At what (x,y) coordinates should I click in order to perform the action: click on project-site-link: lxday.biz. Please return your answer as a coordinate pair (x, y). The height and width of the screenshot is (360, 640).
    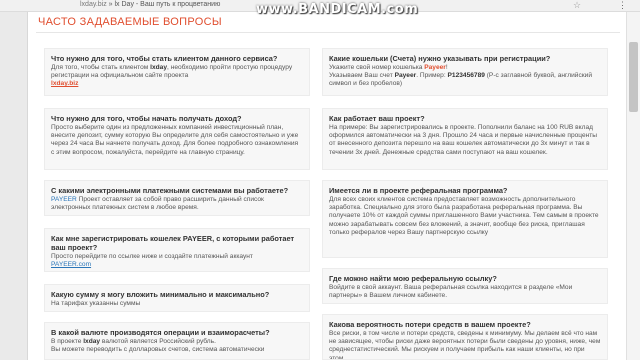
    Looking at the image, I should click on (64, 83).